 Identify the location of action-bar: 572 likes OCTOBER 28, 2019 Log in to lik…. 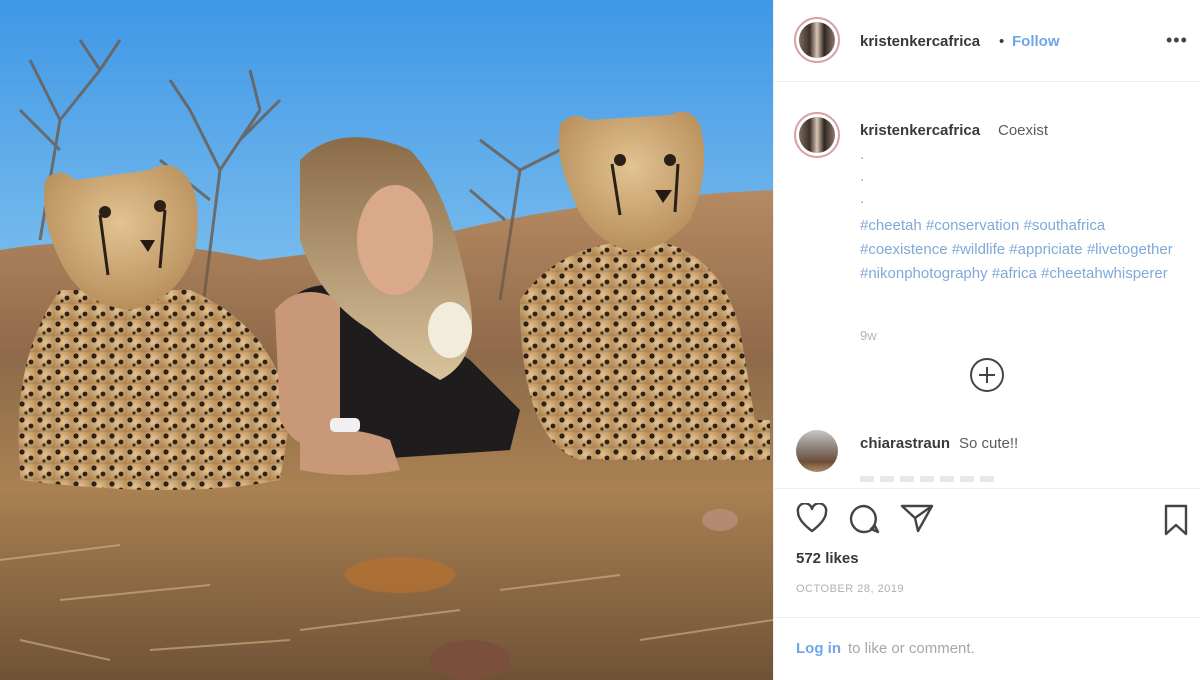
(987, 584).